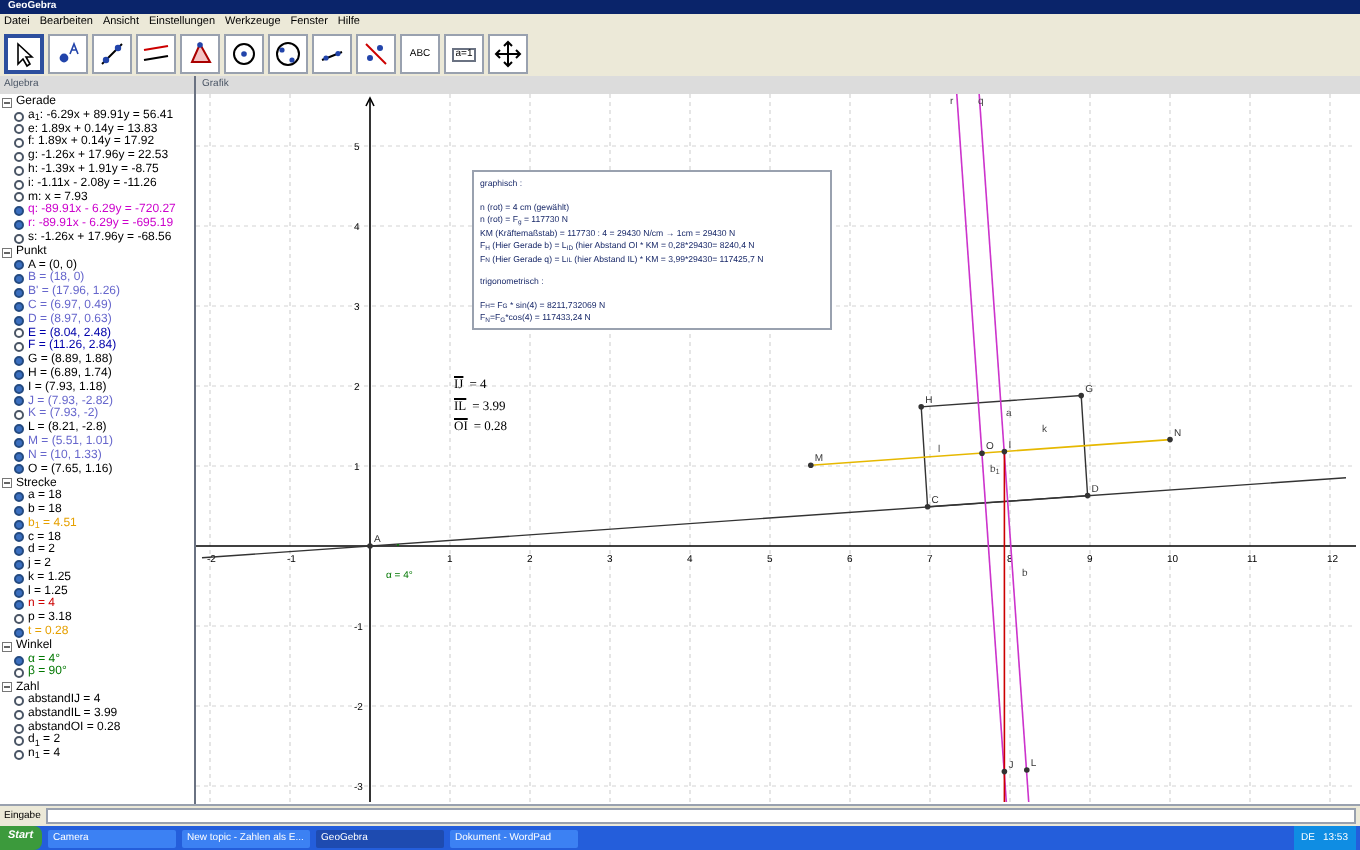 The width and height of the screenshot is (1360, 850). Describe the element at coordinates (701, 816) in the screenshot. I see `input-field` at that location.